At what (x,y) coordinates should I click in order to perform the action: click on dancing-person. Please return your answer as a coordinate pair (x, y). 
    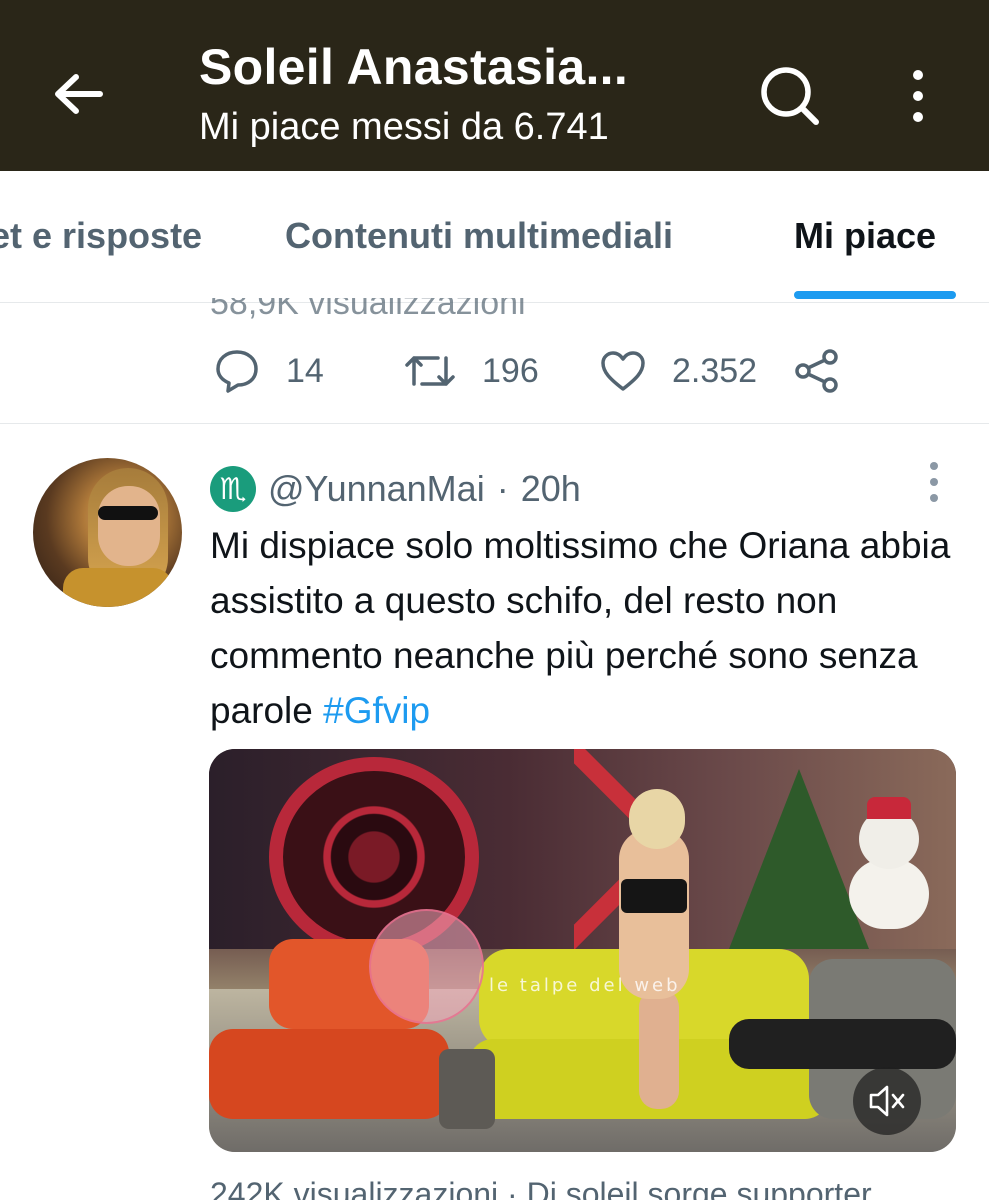
    Looking at the image, I should click on (654, 914).